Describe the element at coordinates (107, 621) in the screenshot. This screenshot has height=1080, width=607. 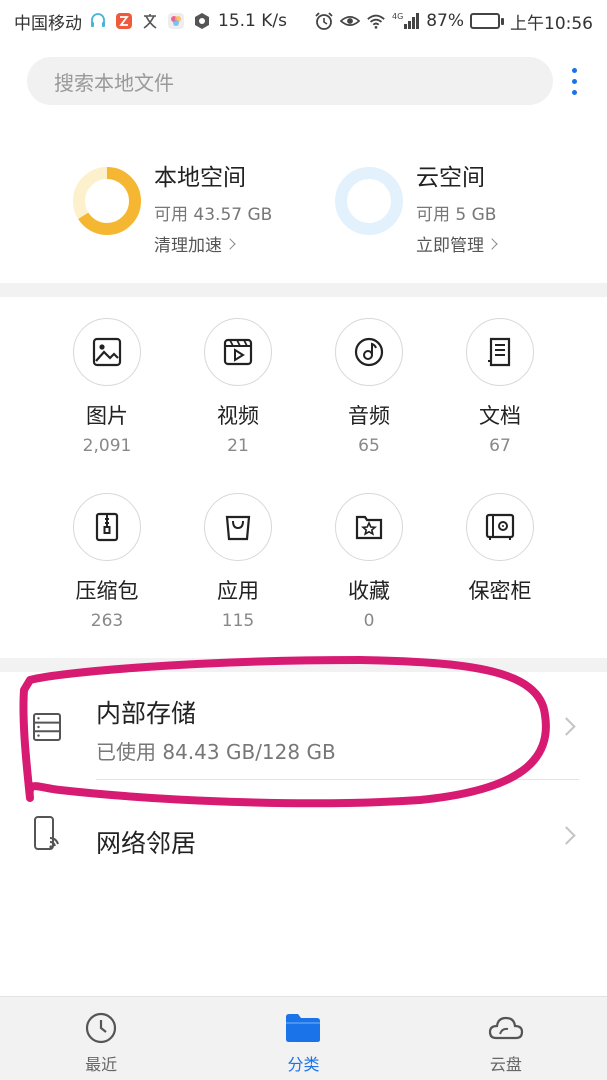
I see `category-count: 263` at that location.